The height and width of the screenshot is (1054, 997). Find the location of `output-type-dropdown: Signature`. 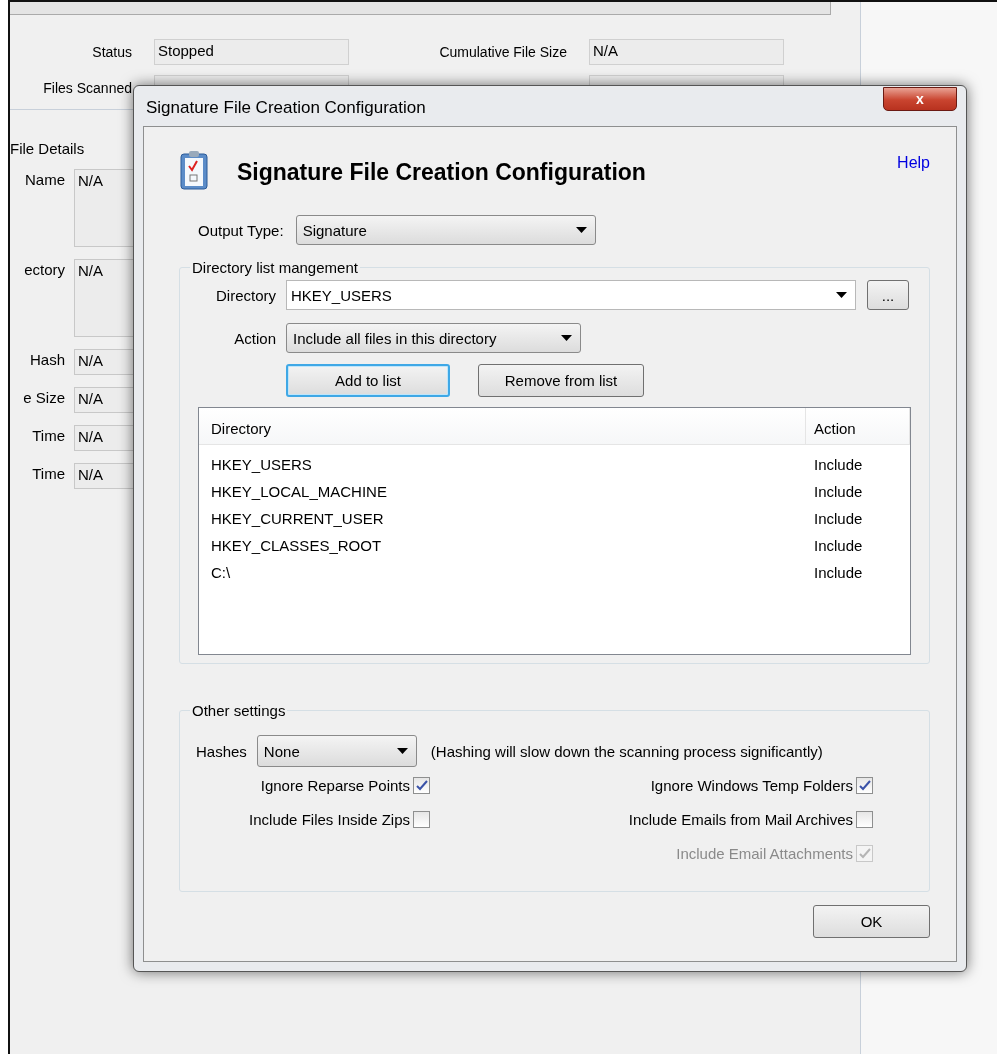

output-type-dropdown: Signature is located at coordinates (445, 230).